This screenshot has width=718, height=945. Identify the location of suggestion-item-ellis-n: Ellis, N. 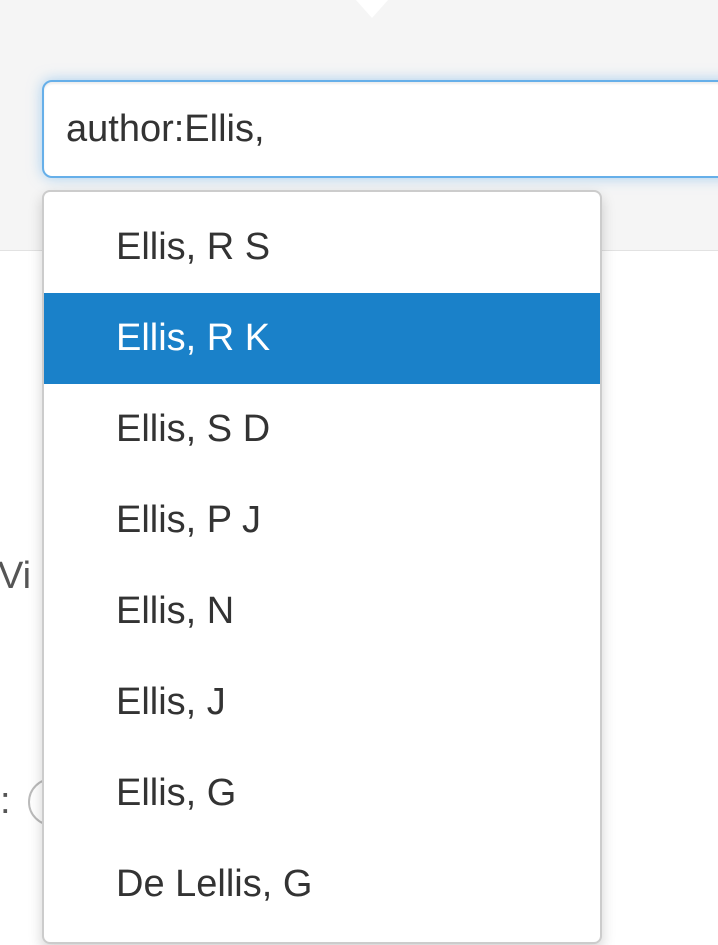
(322, 611).